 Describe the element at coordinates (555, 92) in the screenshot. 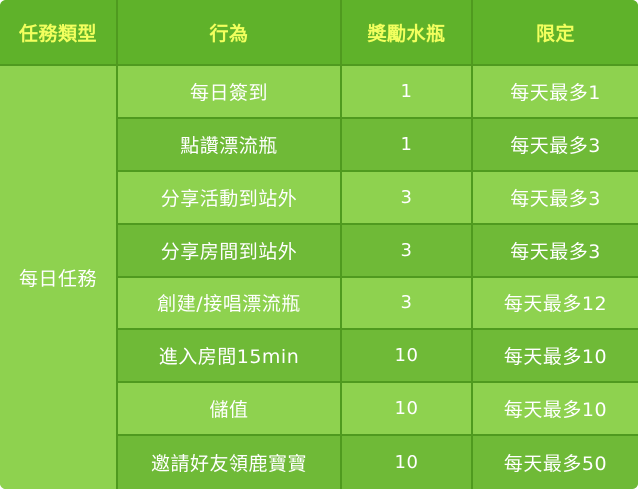

I see `table-row-limit: 每天最多1` at that location.